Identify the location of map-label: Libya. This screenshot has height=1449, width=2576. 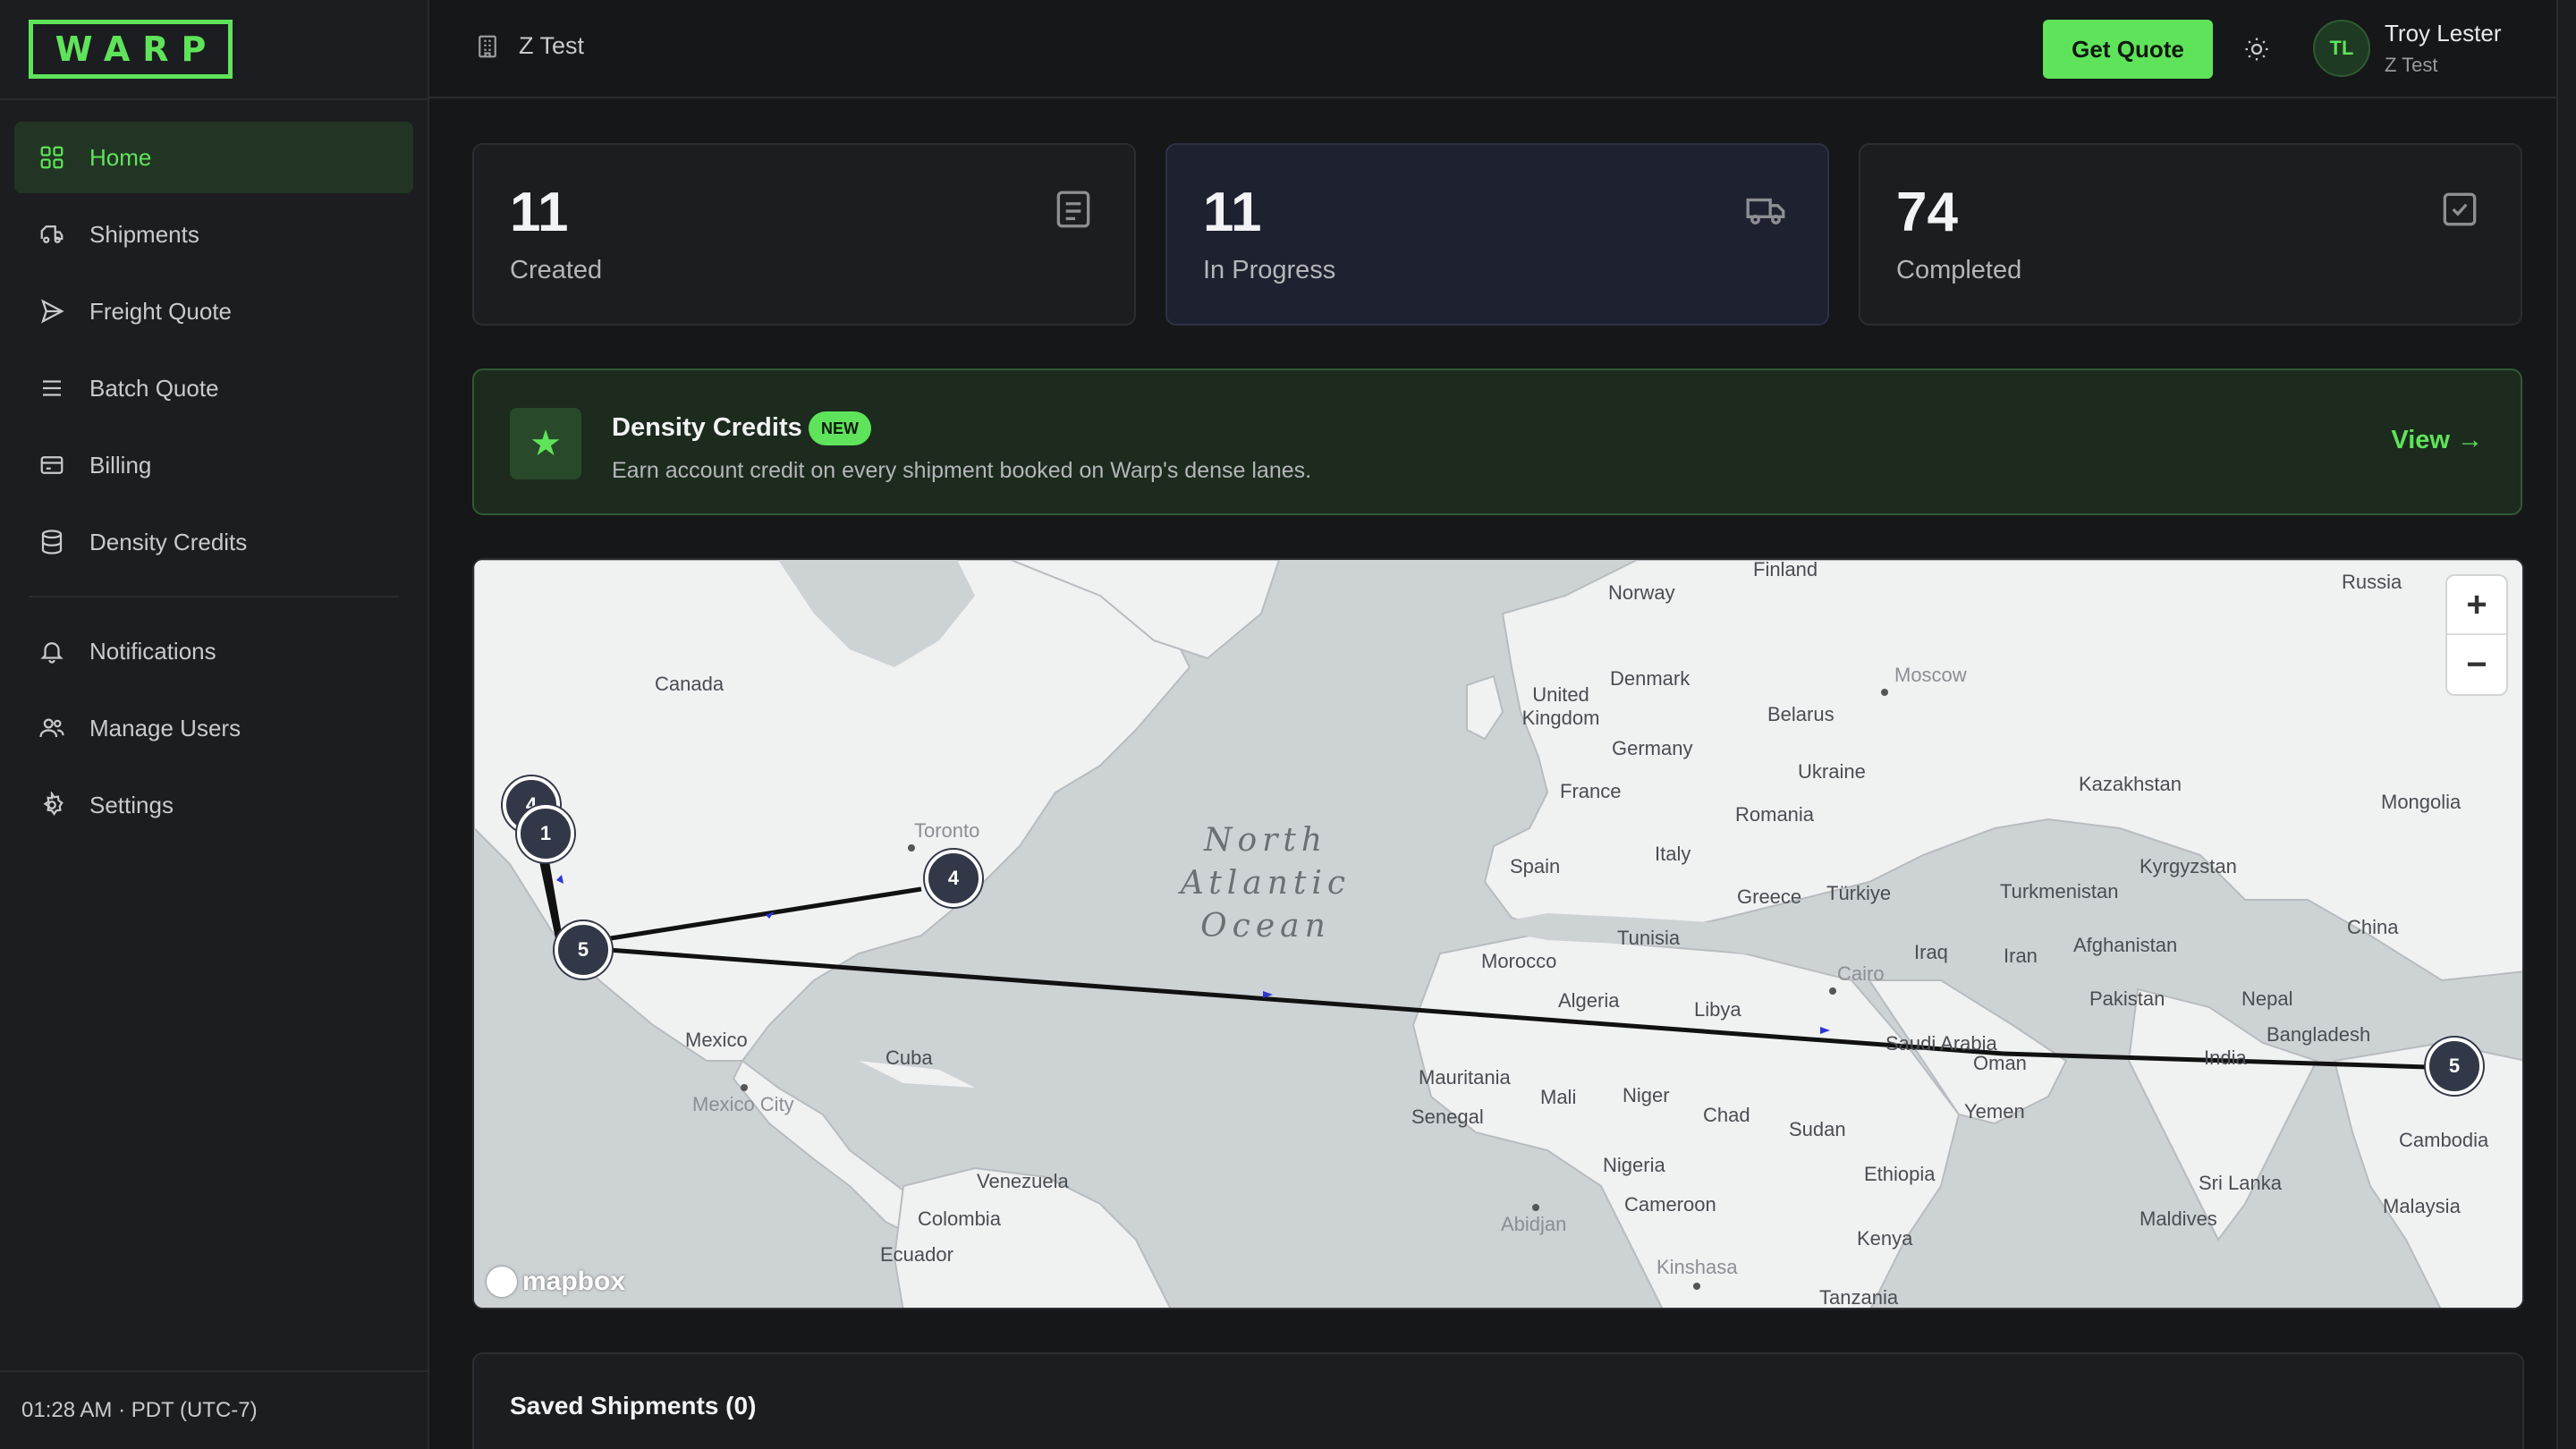
(1717, 1009).